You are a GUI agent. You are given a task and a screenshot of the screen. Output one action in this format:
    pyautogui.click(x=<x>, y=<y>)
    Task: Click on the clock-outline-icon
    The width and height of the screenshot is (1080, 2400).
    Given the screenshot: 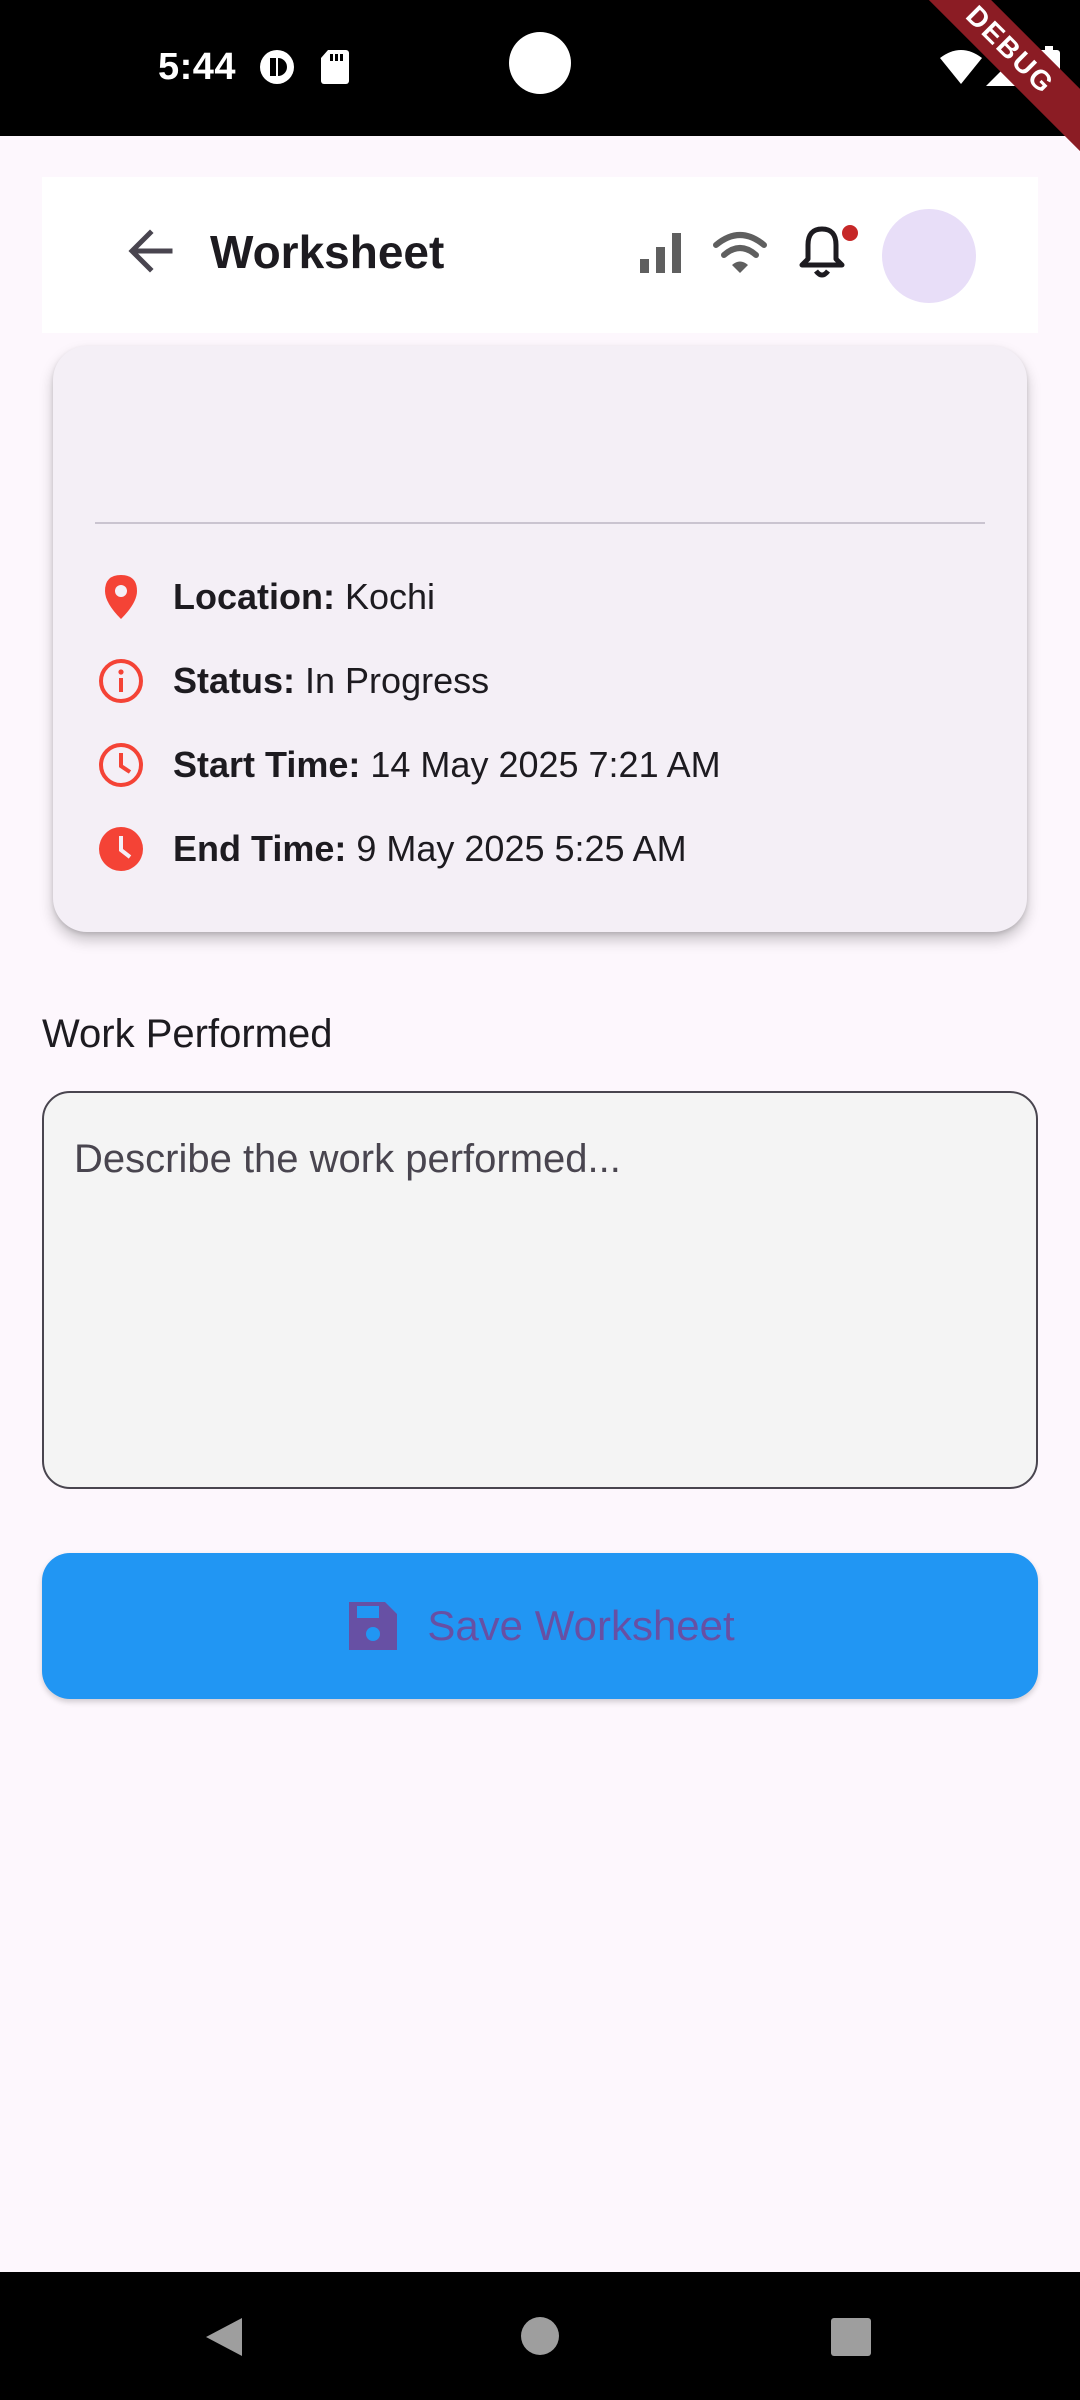 What is the action you would take?
    pyautogui.click(x=121, y=765)
    